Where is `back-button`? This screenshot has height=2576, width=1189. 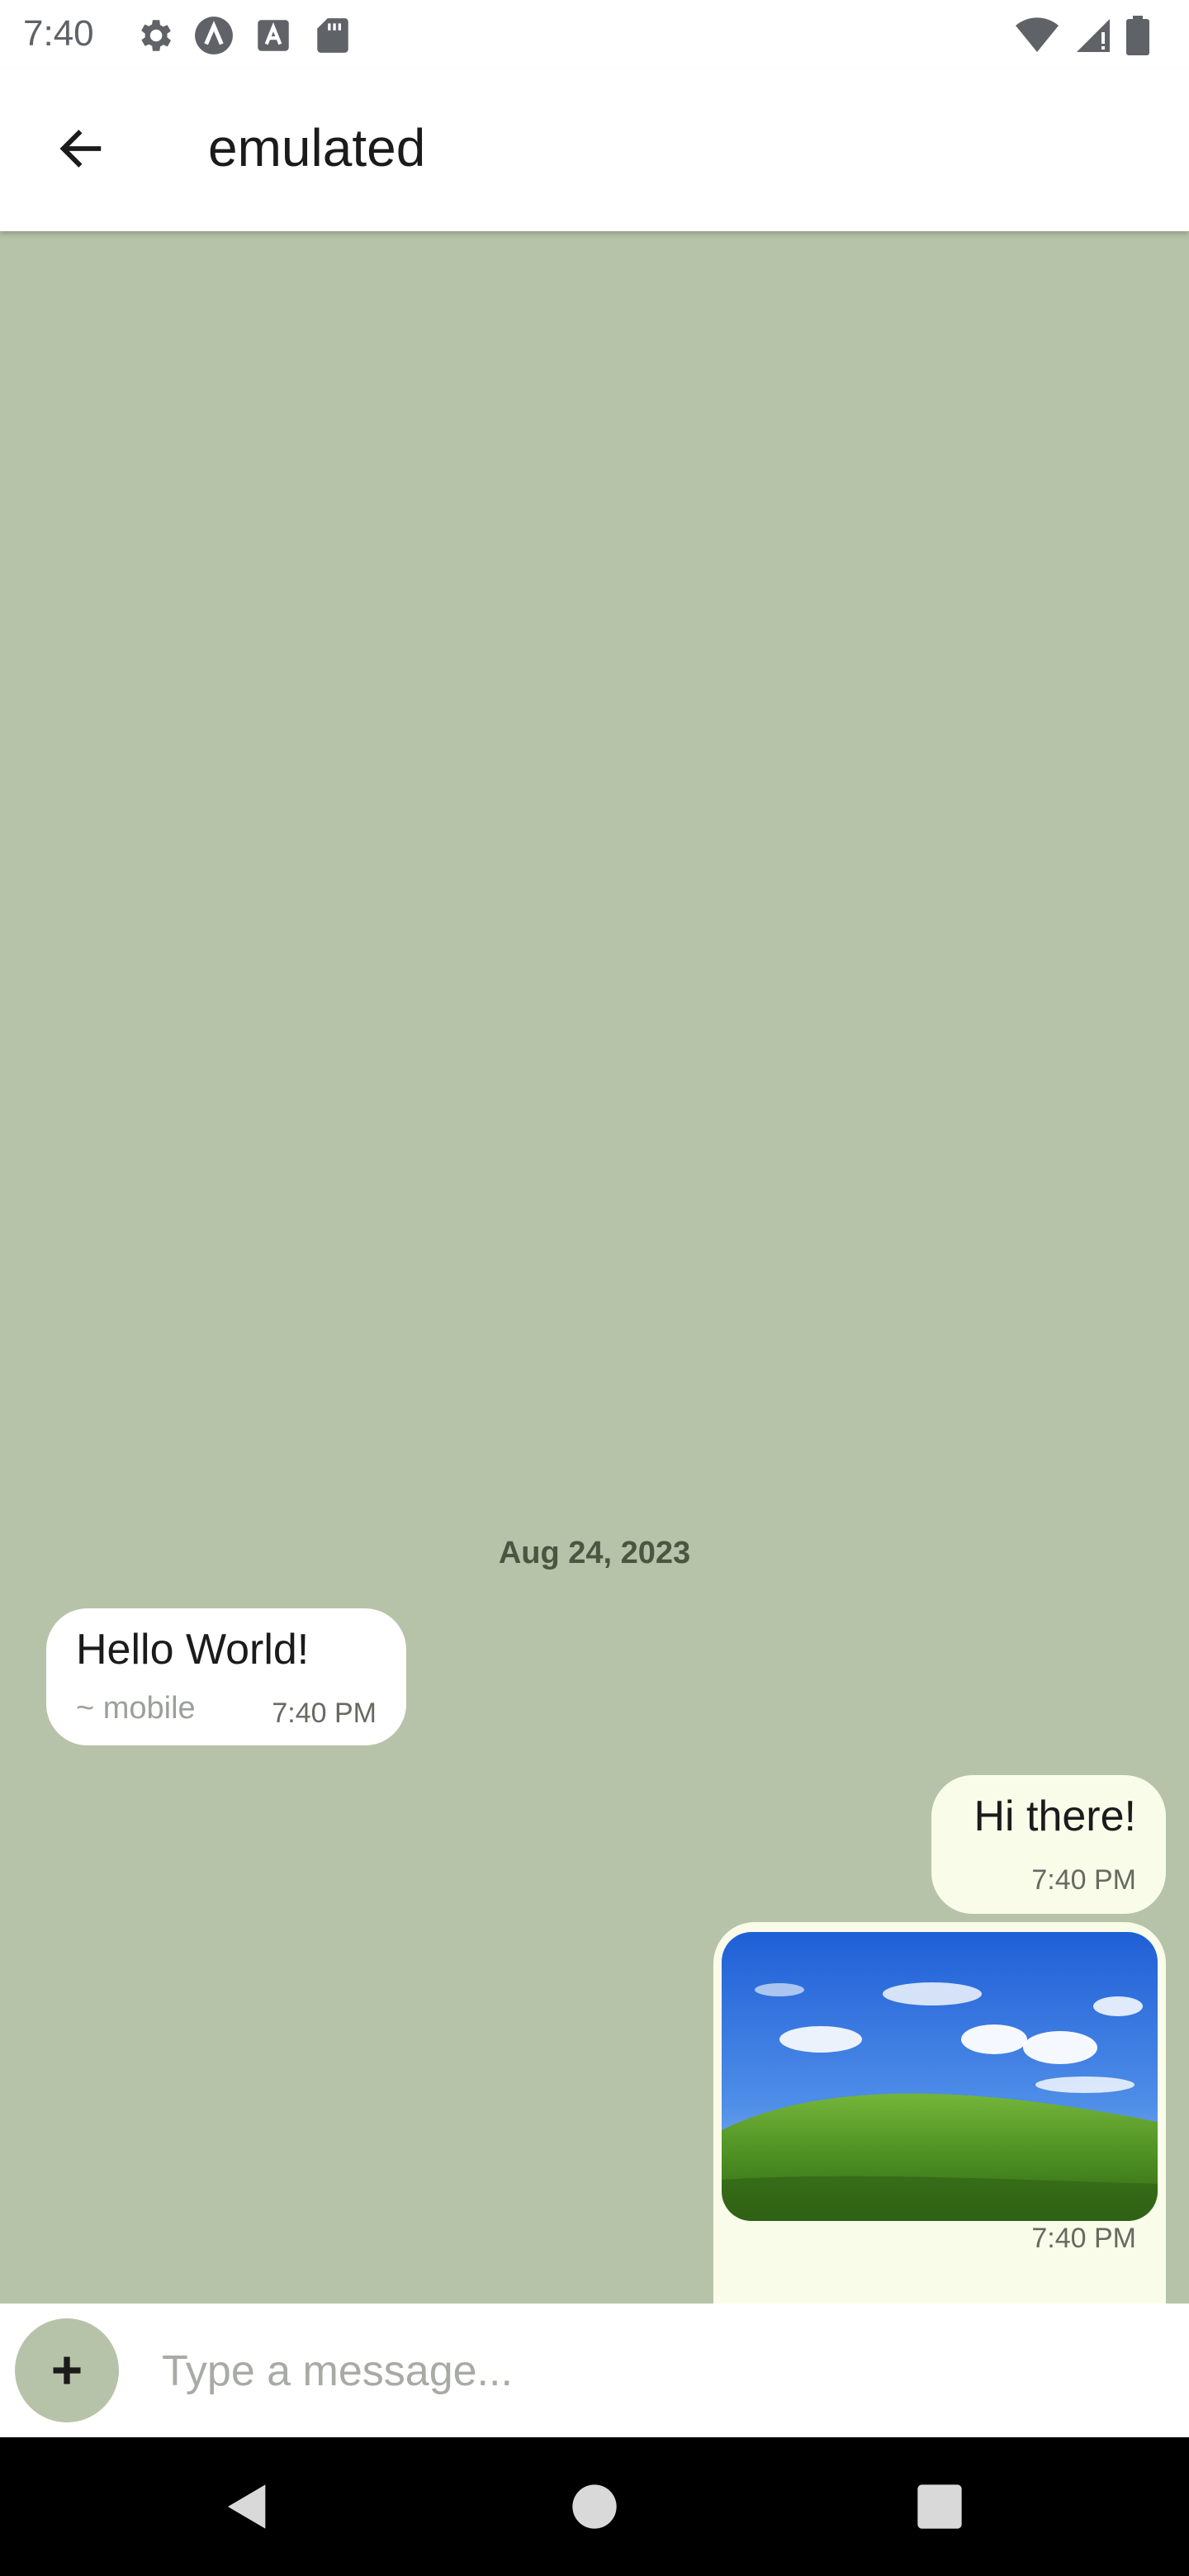 back-button is located at coordinates (81, 148).